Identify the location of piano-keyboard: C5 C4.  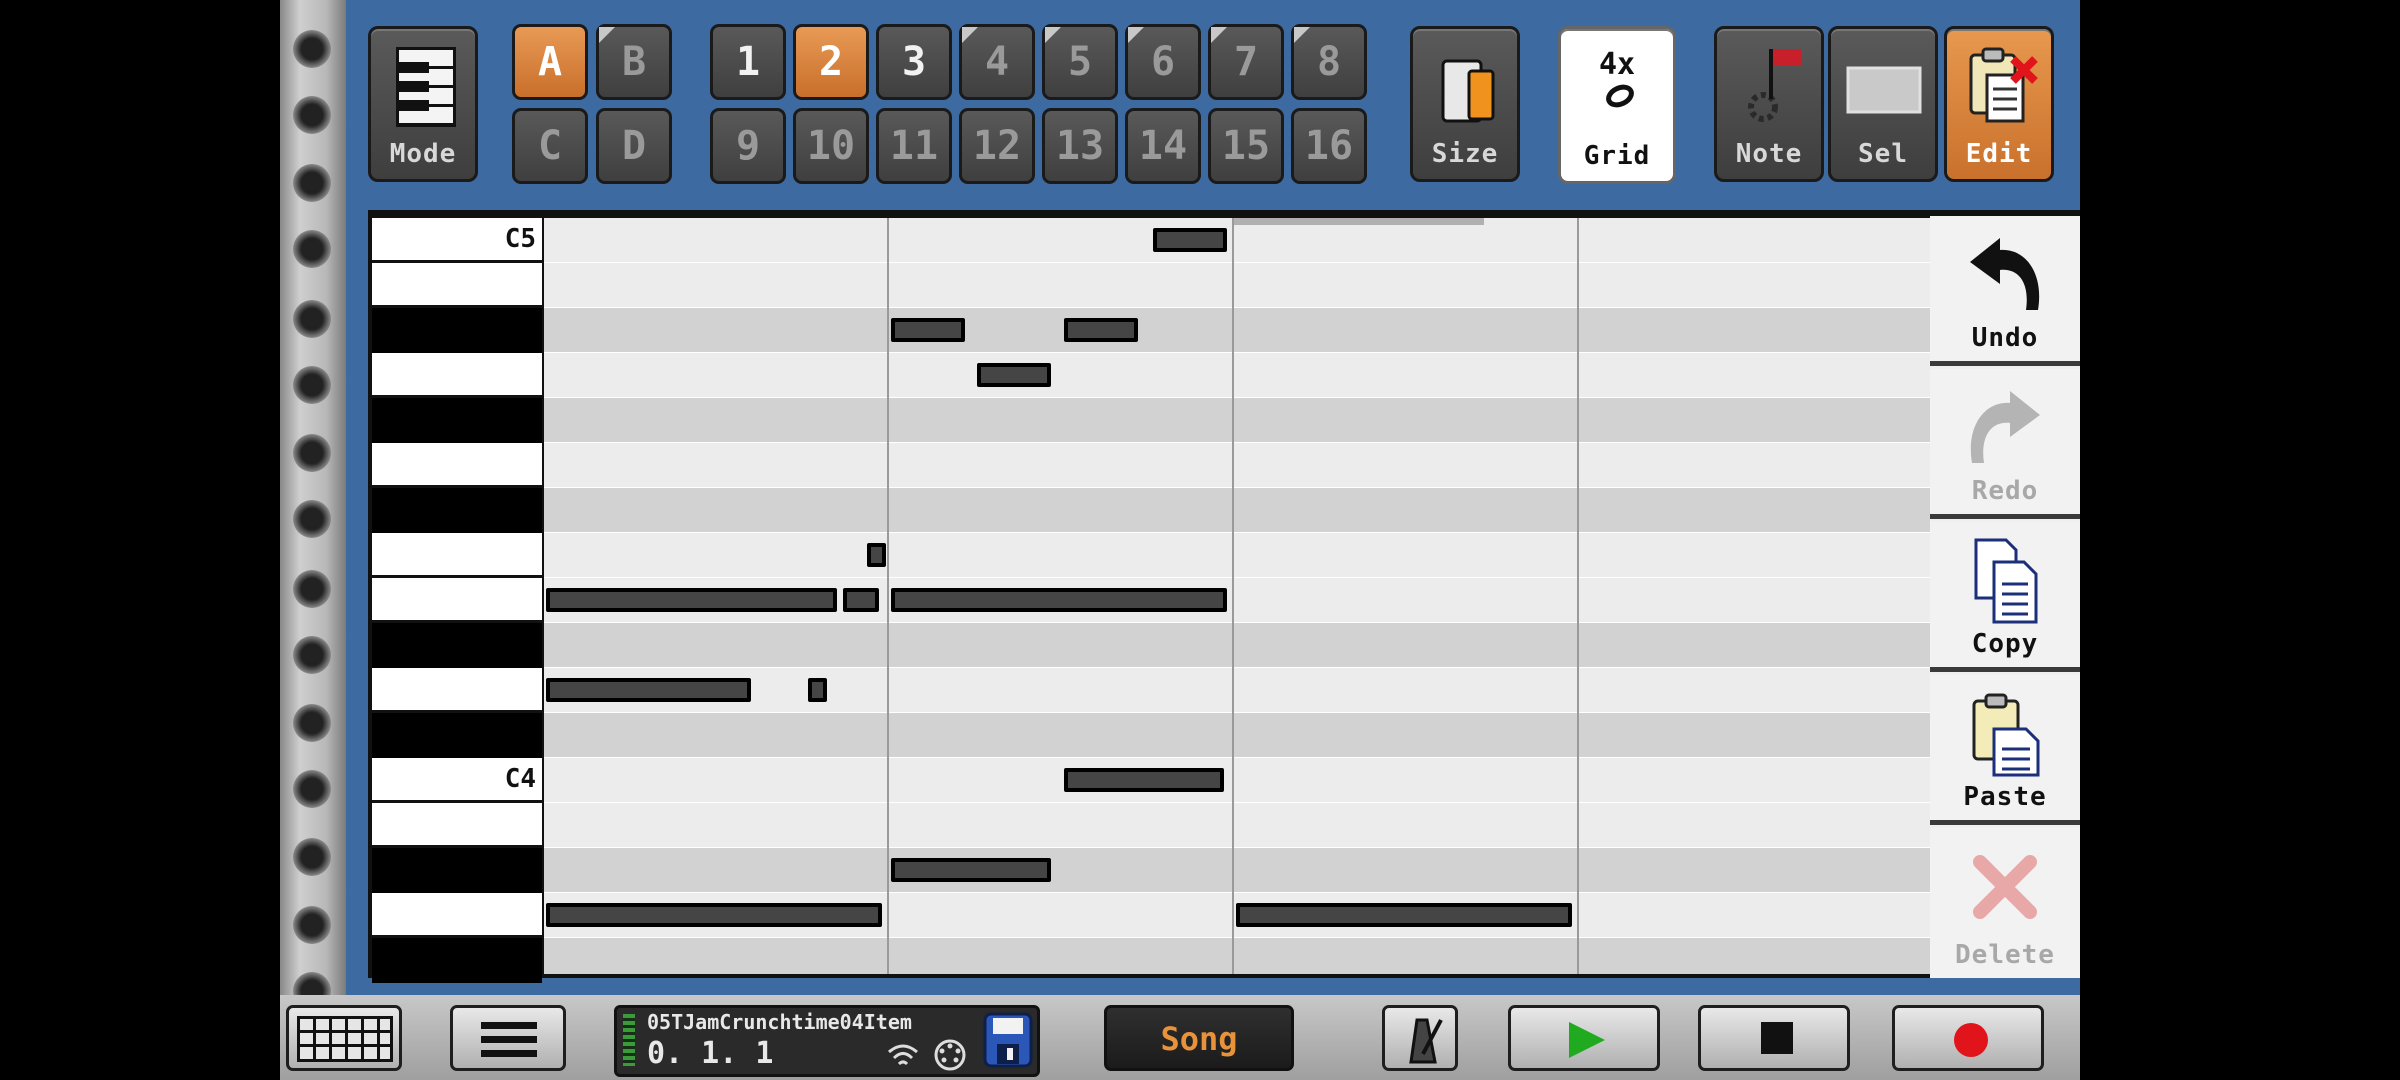
(457, 600).